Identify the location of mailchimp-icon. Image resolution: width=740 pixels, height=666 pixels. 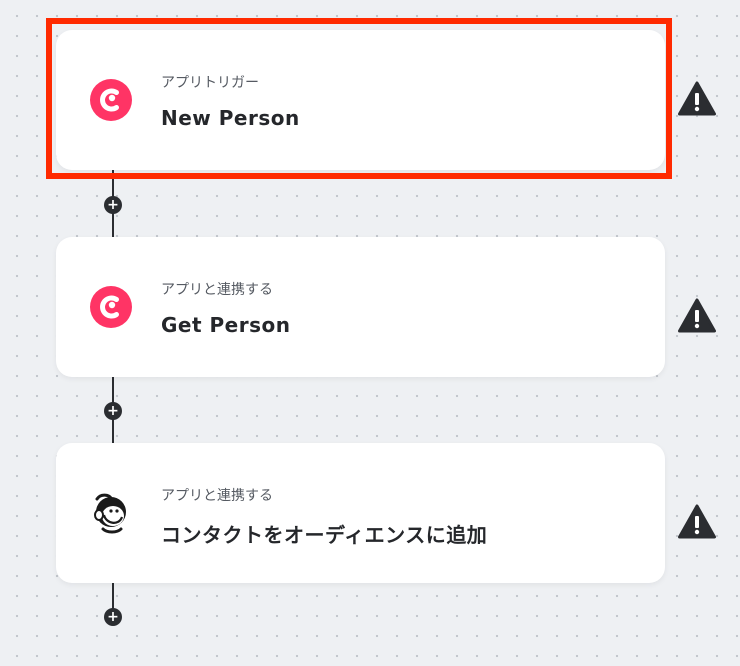
(110, 513).